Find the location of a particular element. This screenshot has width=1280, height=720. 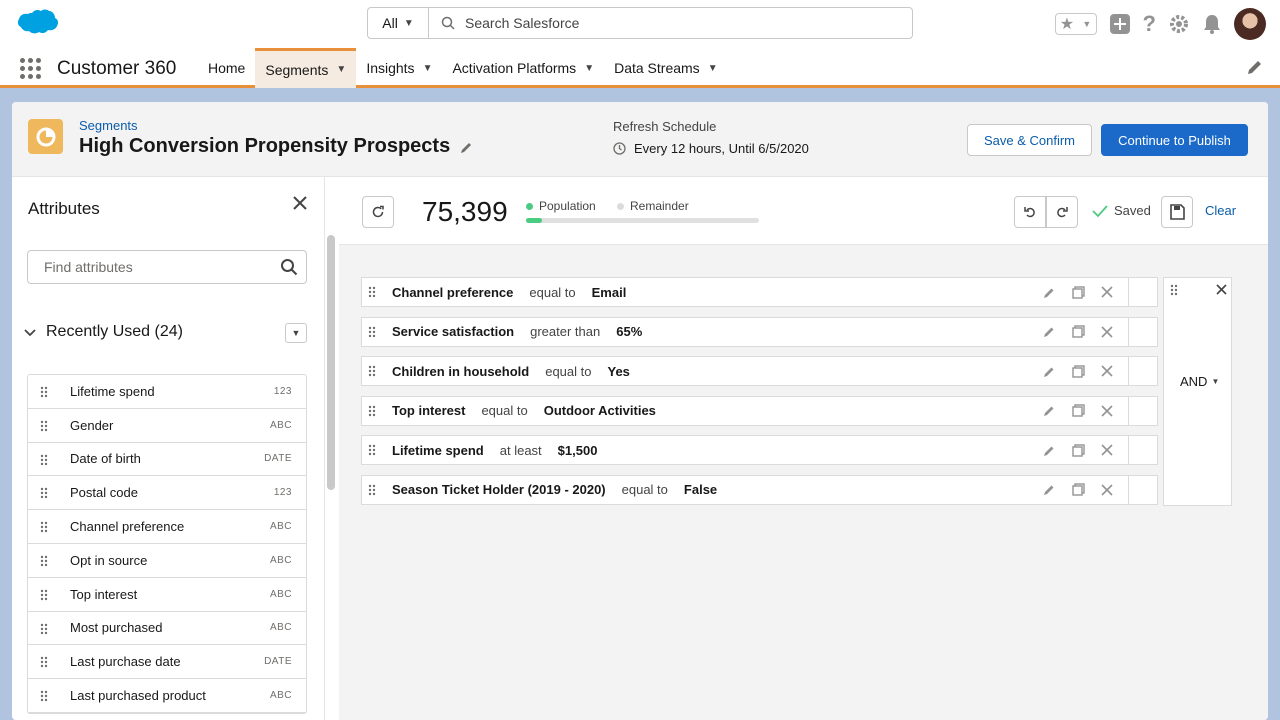

condition-row: Channel preference equal to Email is located at coordinates (759, 292).